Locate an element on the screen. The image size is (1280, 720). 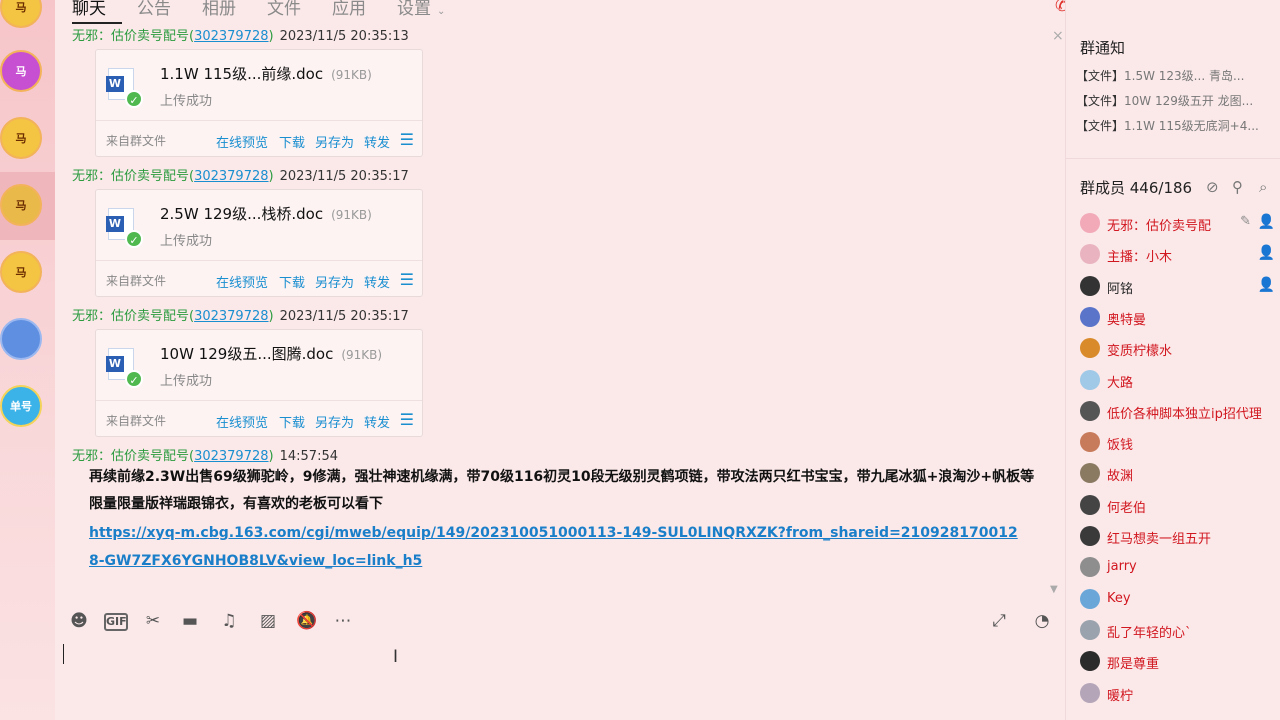
file-card-body: W ✓ 2.5W 129级...栈桥.doc (91KB) 上传成功 is located at coordinates (259, 225).